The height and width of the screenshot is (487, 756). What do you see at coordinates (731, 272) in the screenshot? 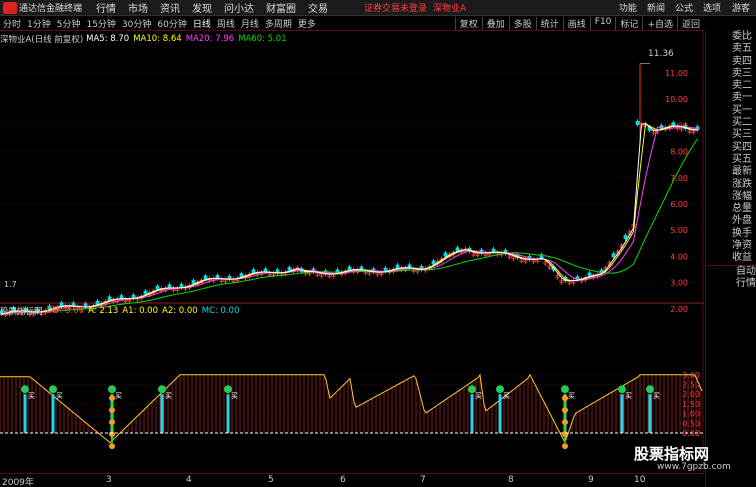
I see `sidebar-zone-0: 自动` at bounding box center [731, 272].